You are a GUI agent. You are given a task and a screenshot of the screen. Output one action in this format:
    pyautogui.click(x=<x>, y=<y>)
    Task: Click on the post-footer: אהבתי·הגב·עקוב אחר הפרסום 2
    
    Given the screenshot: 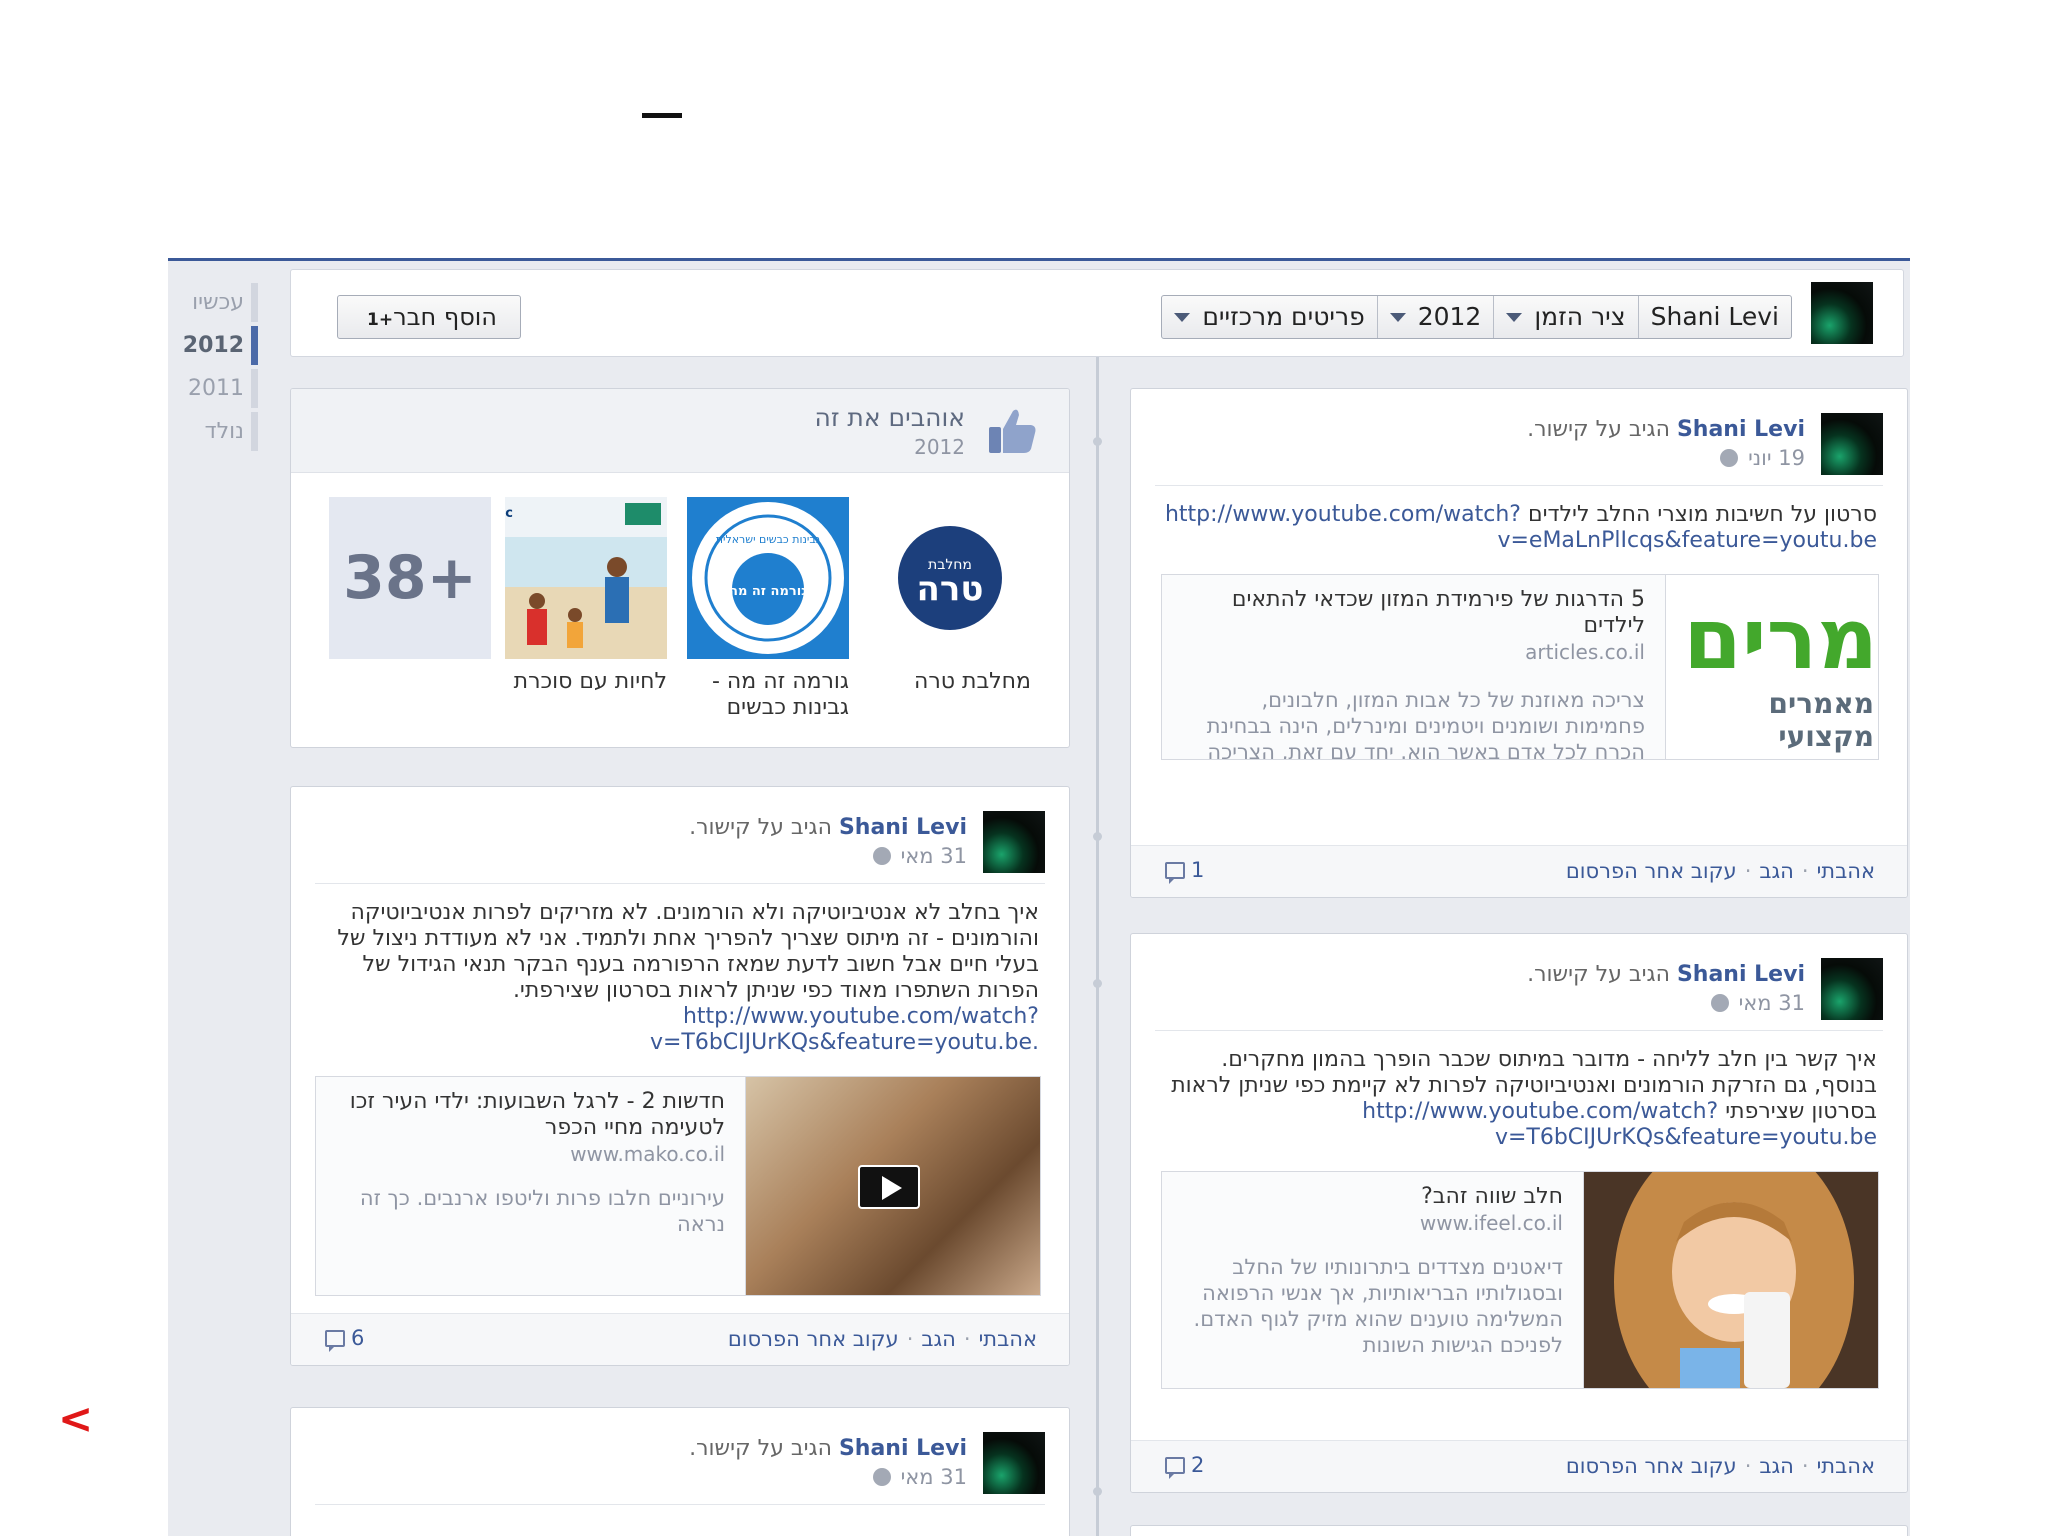 What is the action you would take?
    pyautogui.click(x=1519, y=1466)
    